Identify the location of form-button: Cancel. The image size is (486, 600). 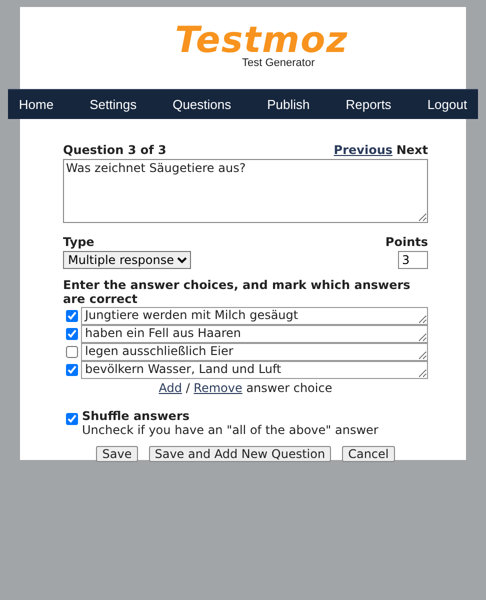
(368, 454).